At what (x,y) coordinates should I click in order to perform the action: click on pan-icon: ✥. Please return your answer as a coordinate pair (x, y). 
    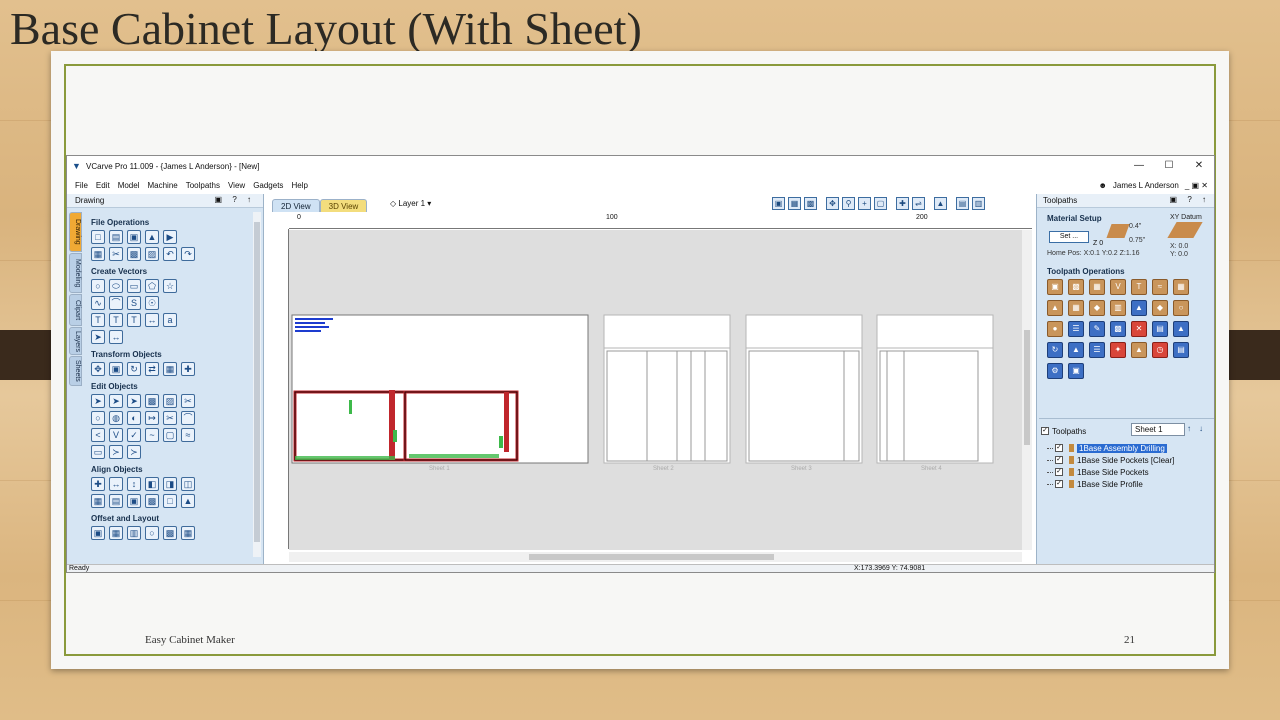
    Looking at the image, I should click on (832, 203).